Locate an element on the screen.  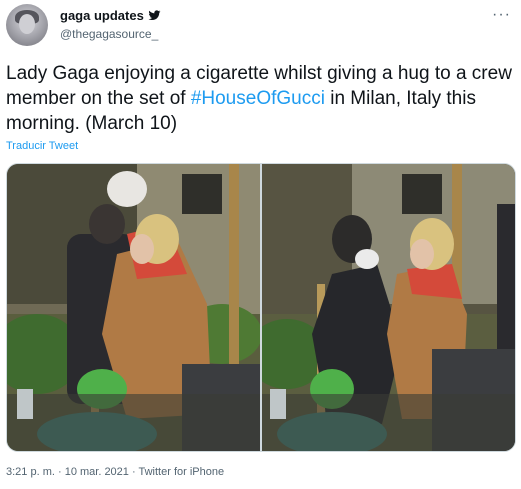
avatar is located at coordinates (27, 25).